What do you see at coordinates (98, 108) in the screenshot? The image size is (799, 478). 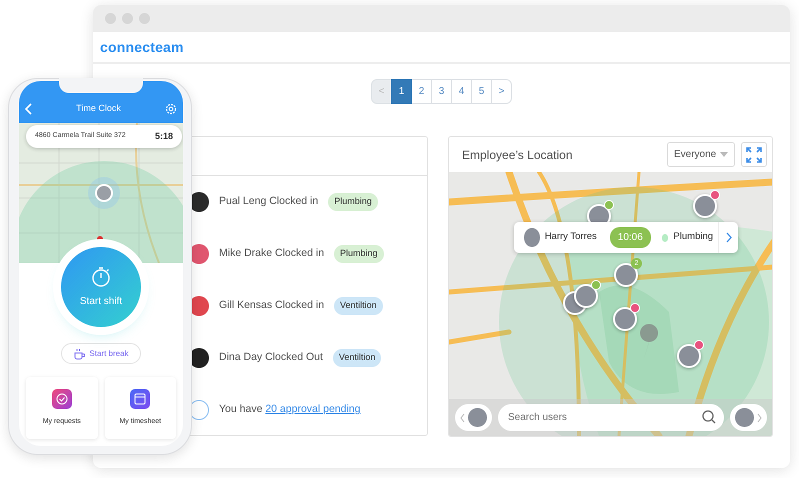 I see `screen-title: Time Clock` at bounding box center [98, 108].